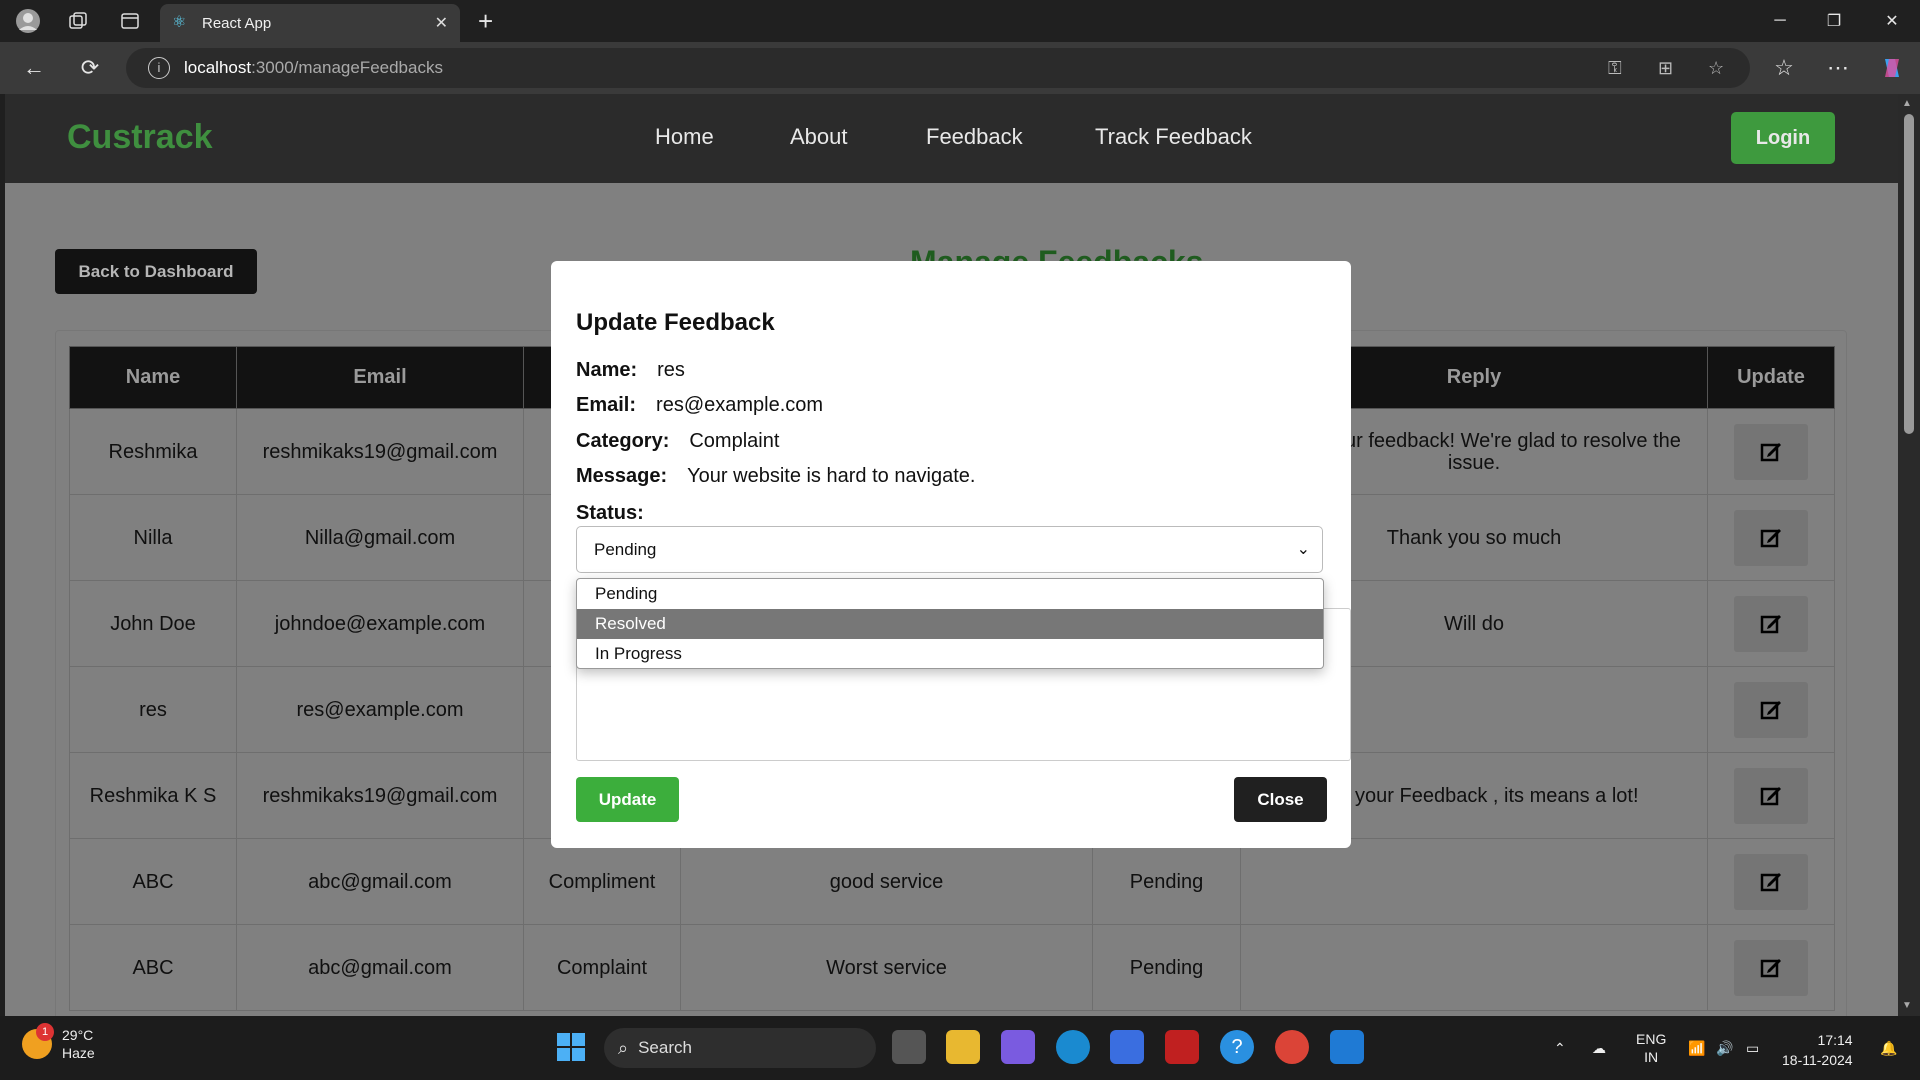 The image size is (1920, 1080). I want to click on cell-name: John Doe, so click(153, 623).